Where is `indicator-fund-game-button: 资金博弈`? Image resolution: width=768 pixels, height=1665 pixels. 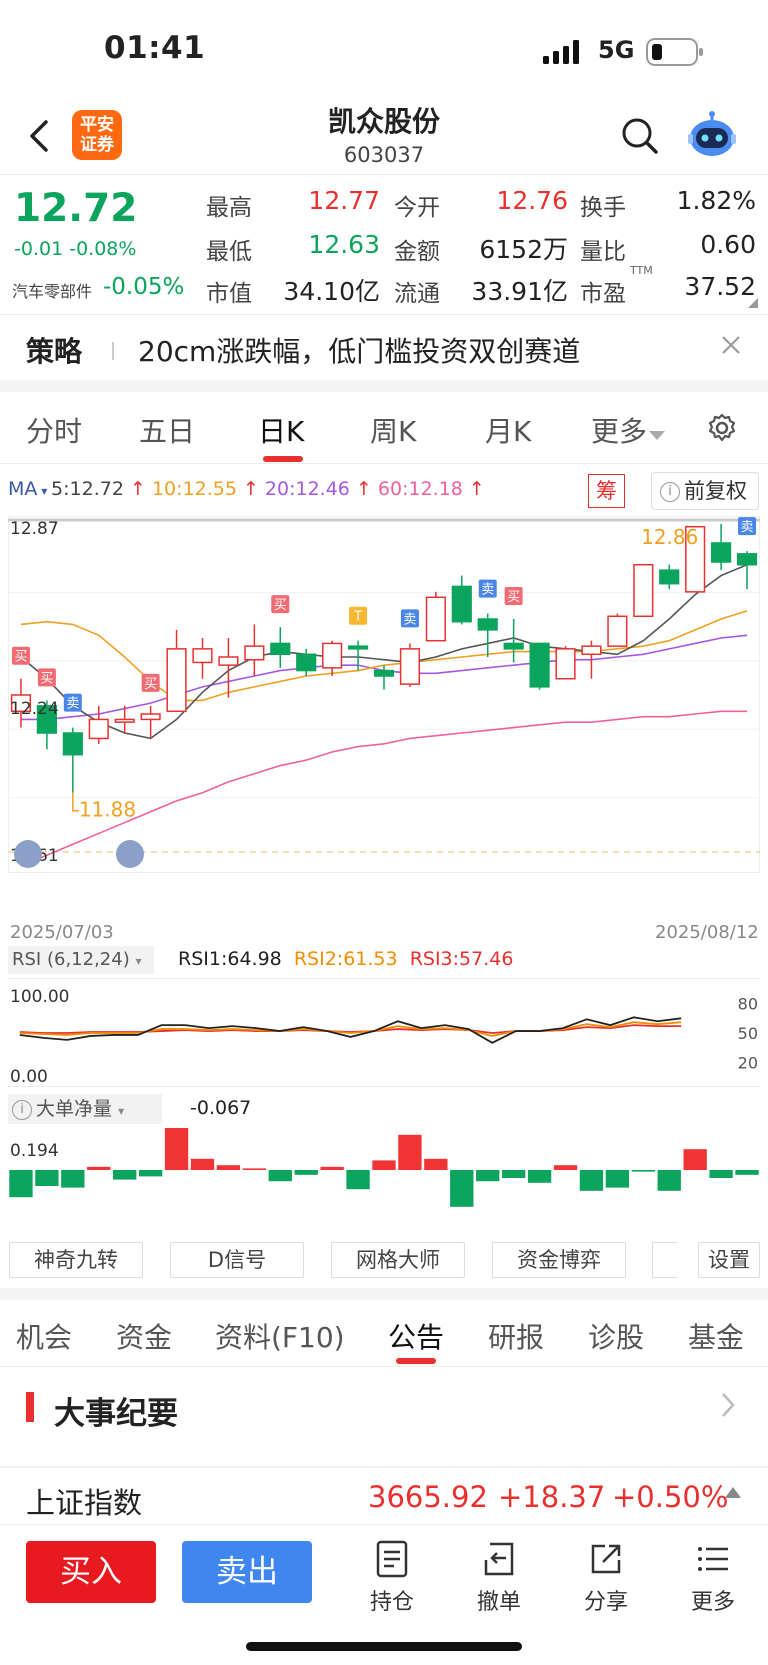
indicator-fund-game-button: 资金博弈 is located at coordinates (559, 1260).